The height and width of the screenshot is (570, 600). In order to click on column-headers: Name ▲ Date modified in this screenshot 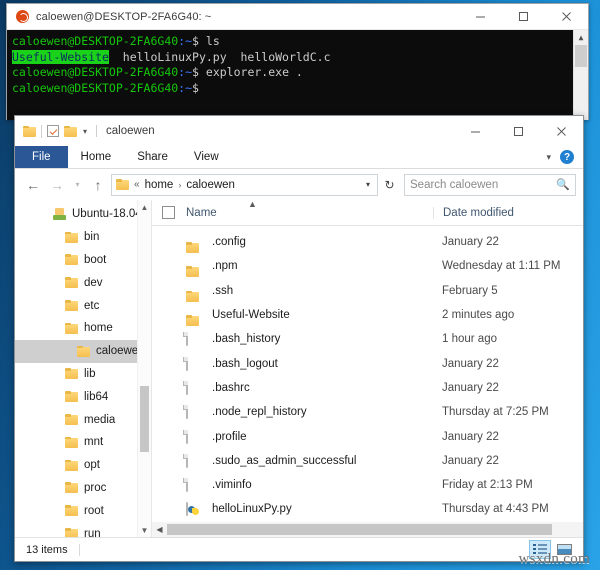, I will do `click(367, 212)`.